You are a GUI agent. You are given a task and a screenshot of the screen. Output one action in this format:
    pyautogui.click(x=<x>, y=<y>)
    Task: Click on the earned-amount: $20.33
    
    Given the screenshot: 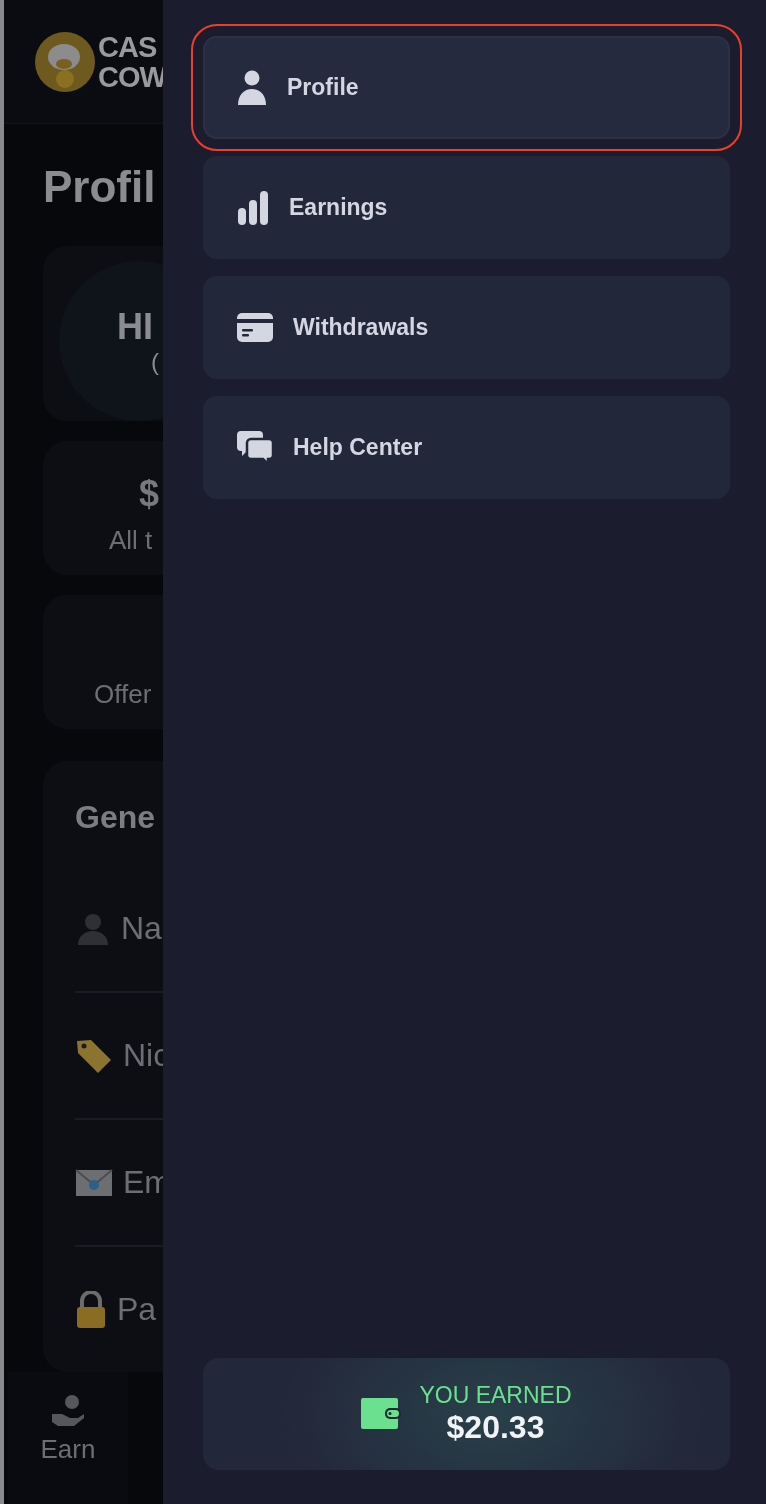 What is the action you would take?
    pyautogui.click(x=495, y=1427)
    